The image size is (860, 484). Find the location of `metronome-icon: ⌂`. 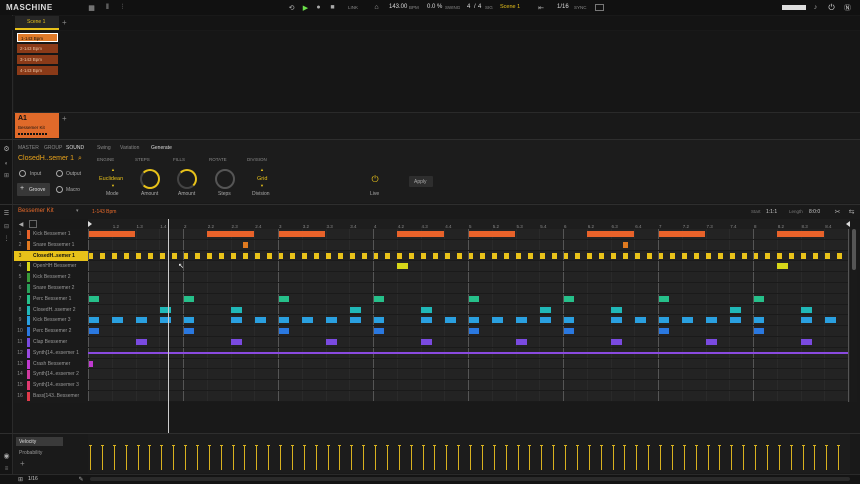

metronome-icon: ⌂ is located at coordinates (376, 7).